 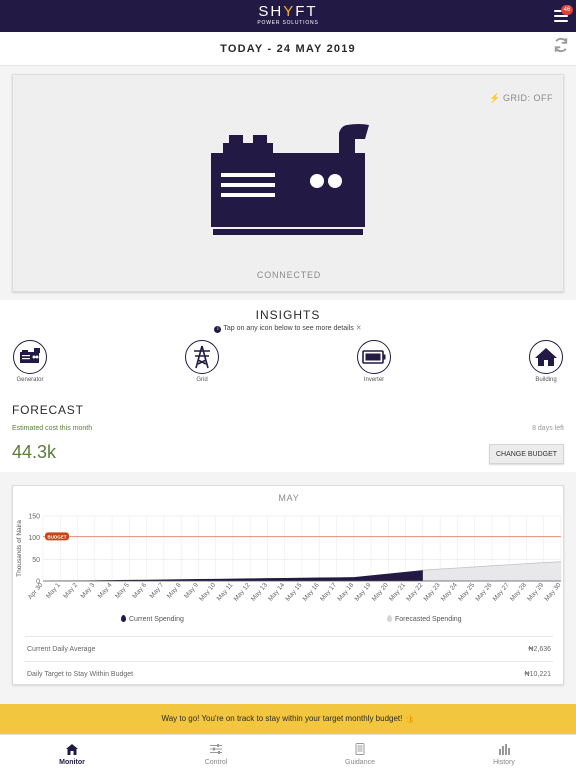 I want to click on days-left: 8 days left, so click(x=548, y=428).